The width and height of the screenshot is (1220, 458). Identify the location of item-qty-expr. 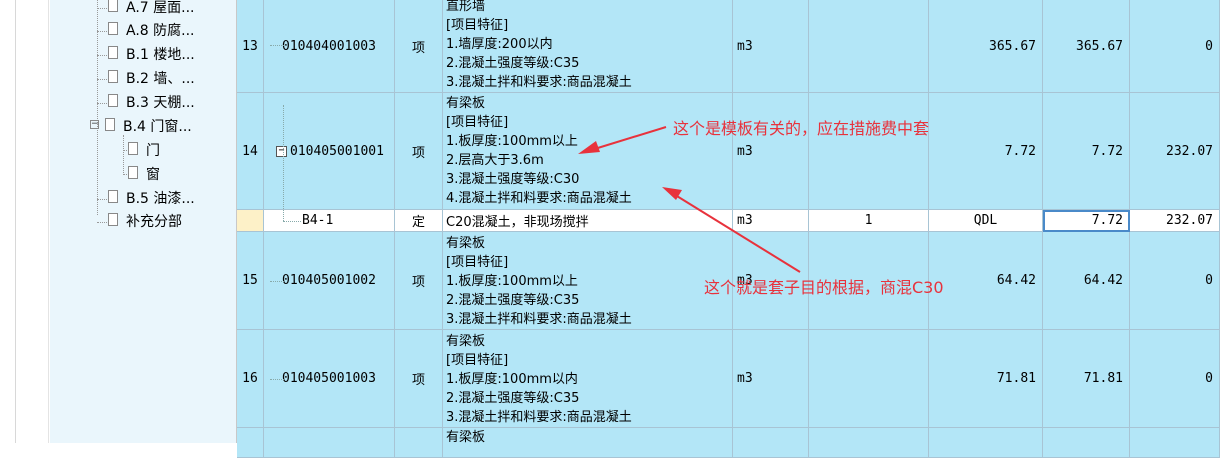
(986, 443).